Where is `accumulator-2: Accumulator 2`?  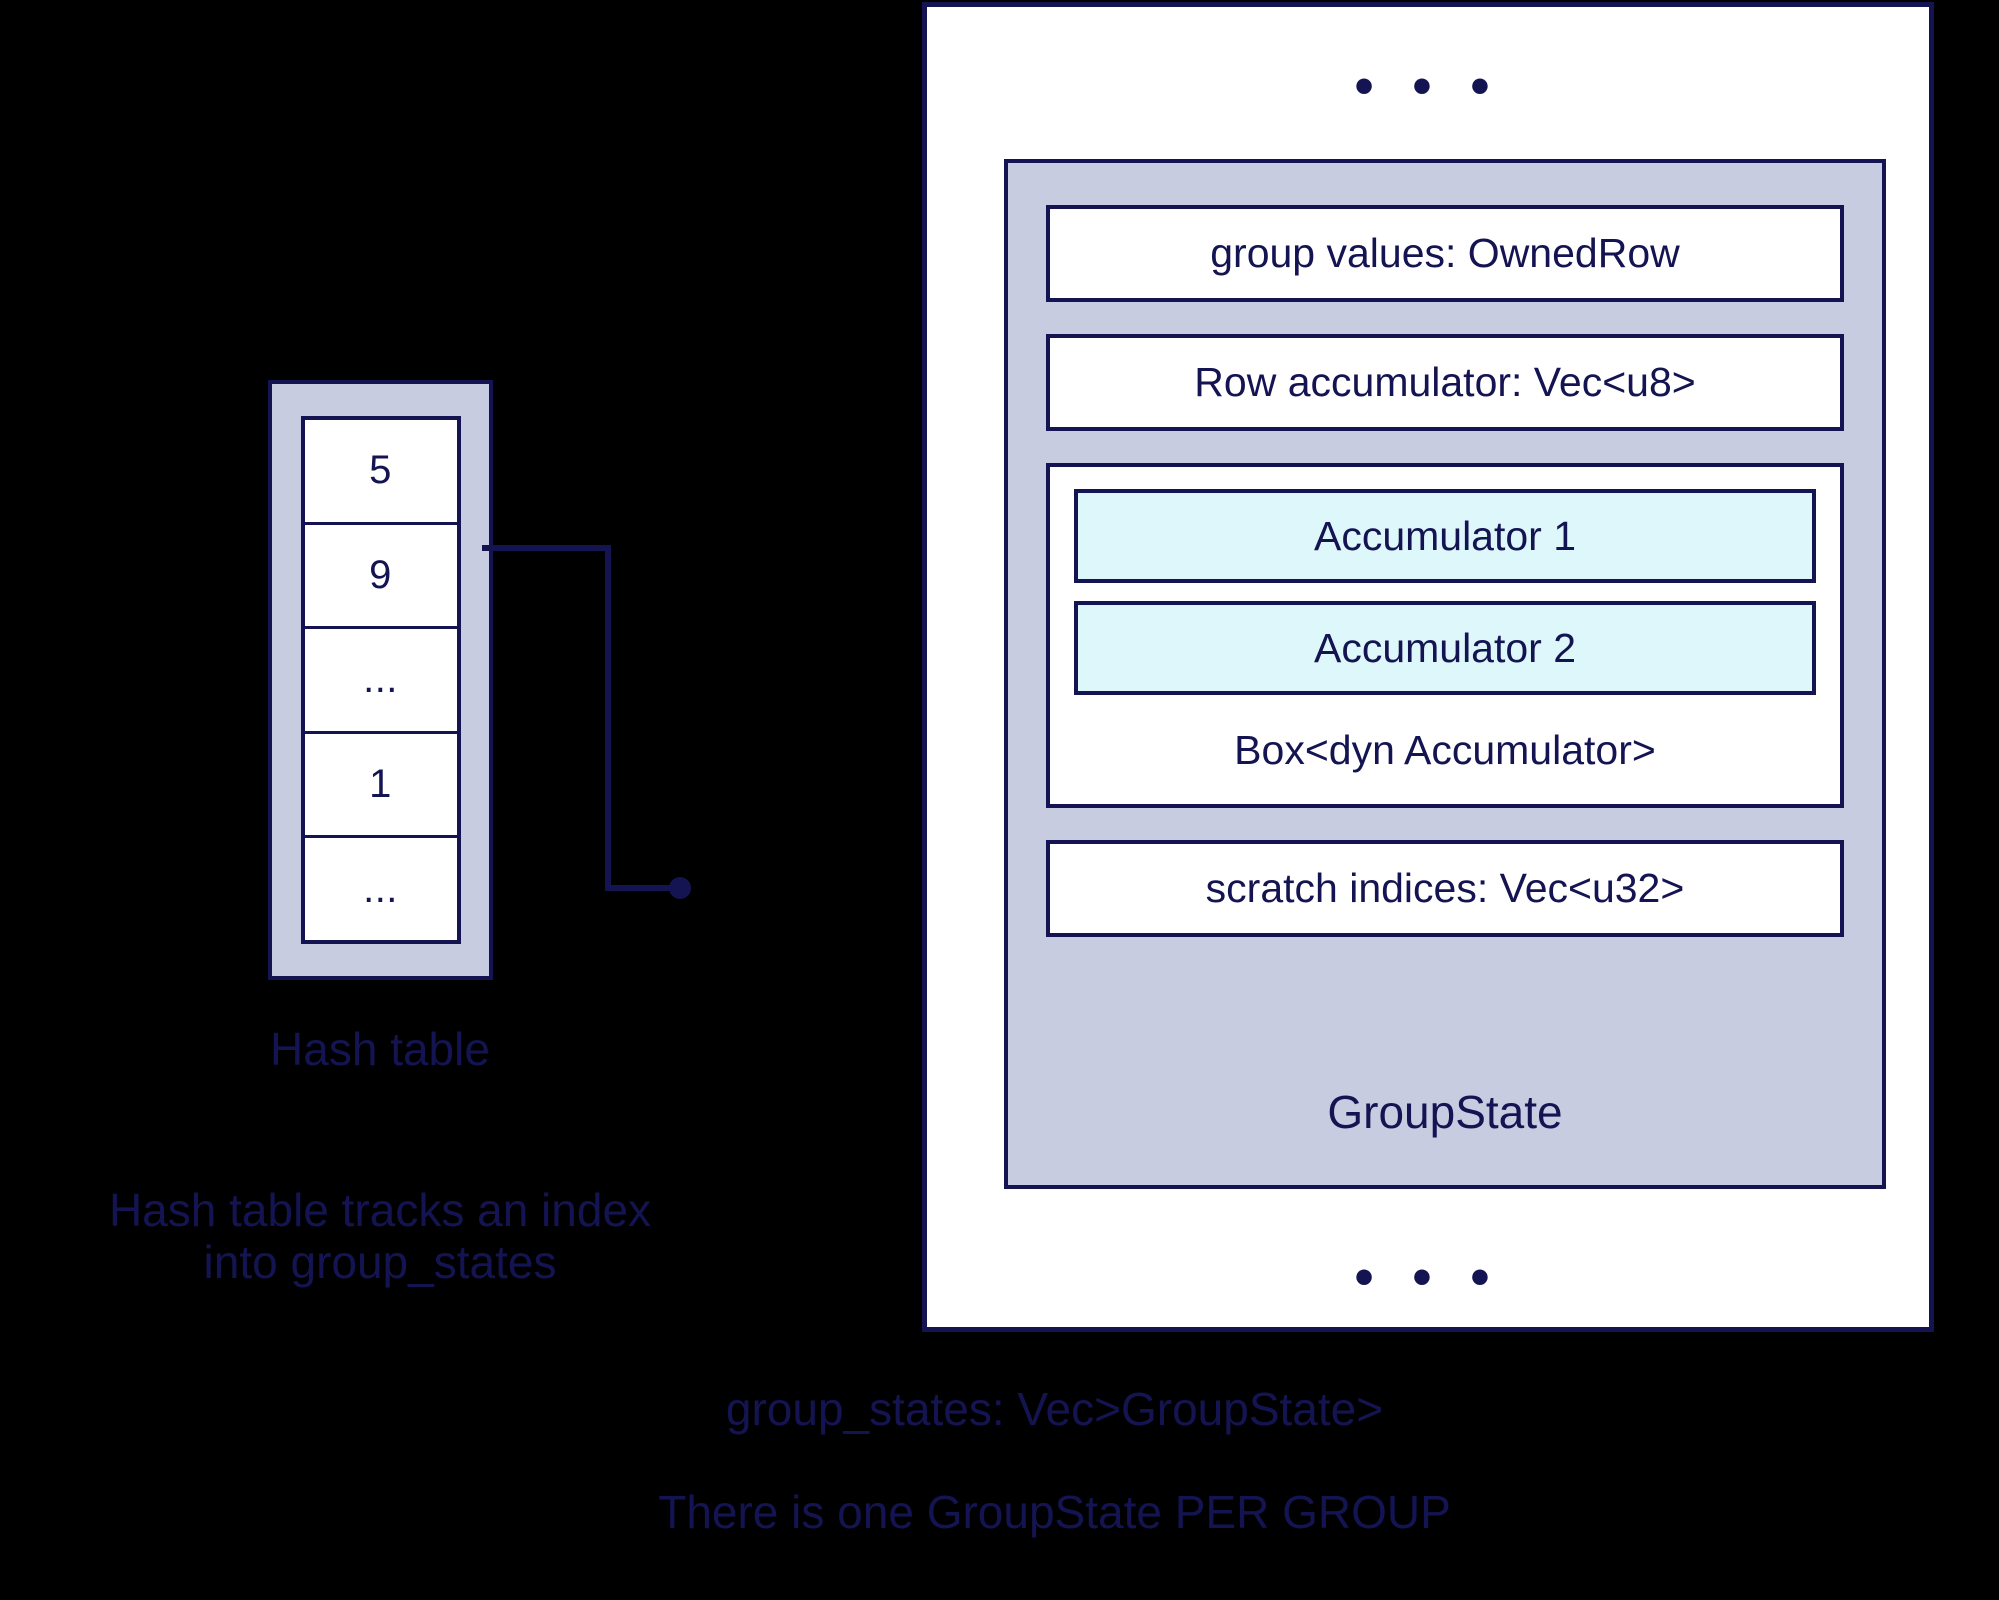
accumulator-2: Accumulator 2 is located at coordinates (1445, 648).